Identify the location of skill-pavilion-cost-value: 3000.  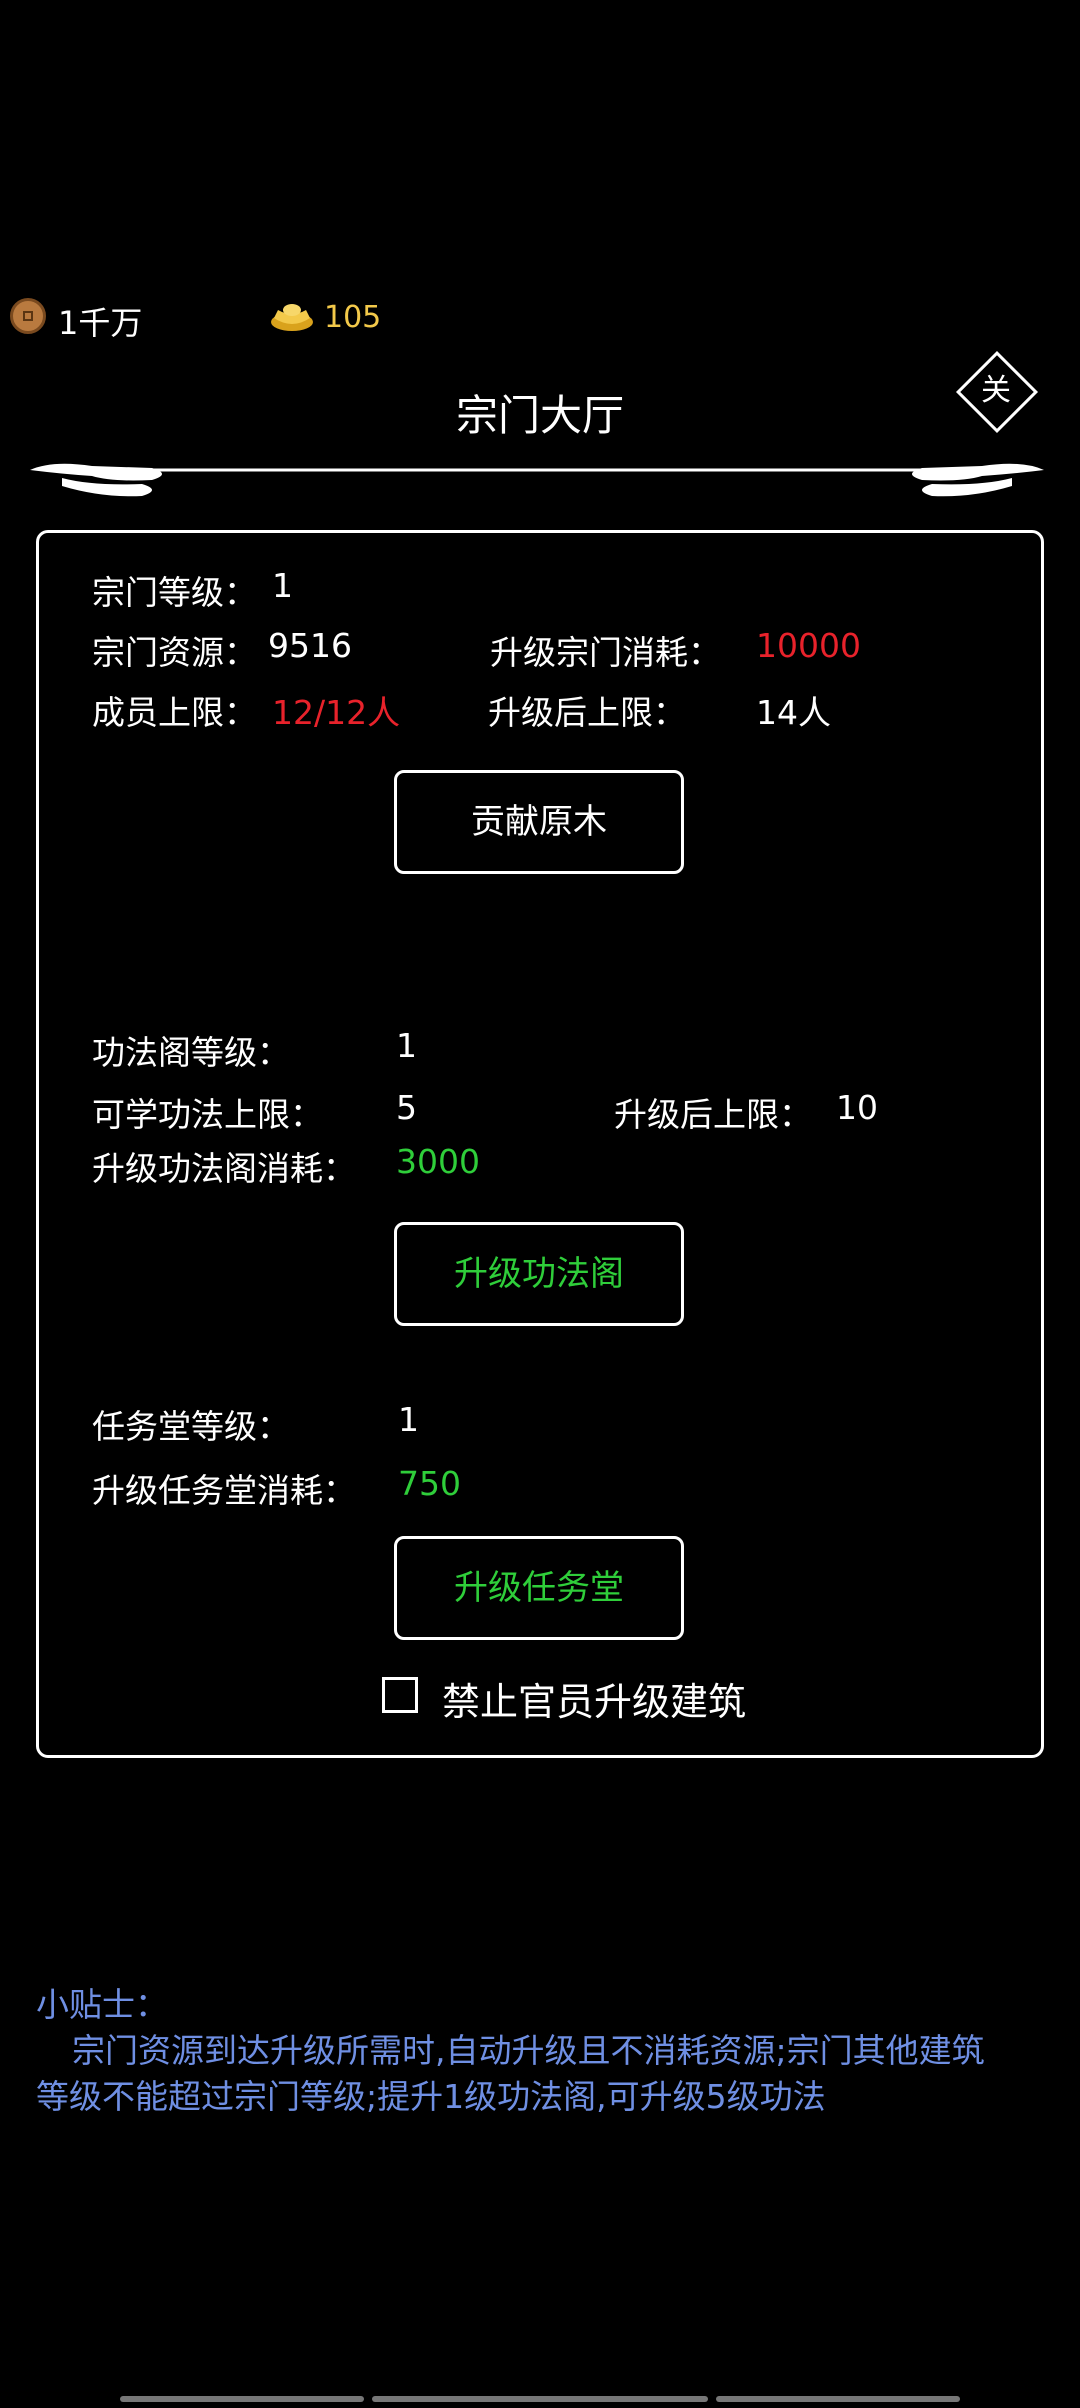
(438, 1161).